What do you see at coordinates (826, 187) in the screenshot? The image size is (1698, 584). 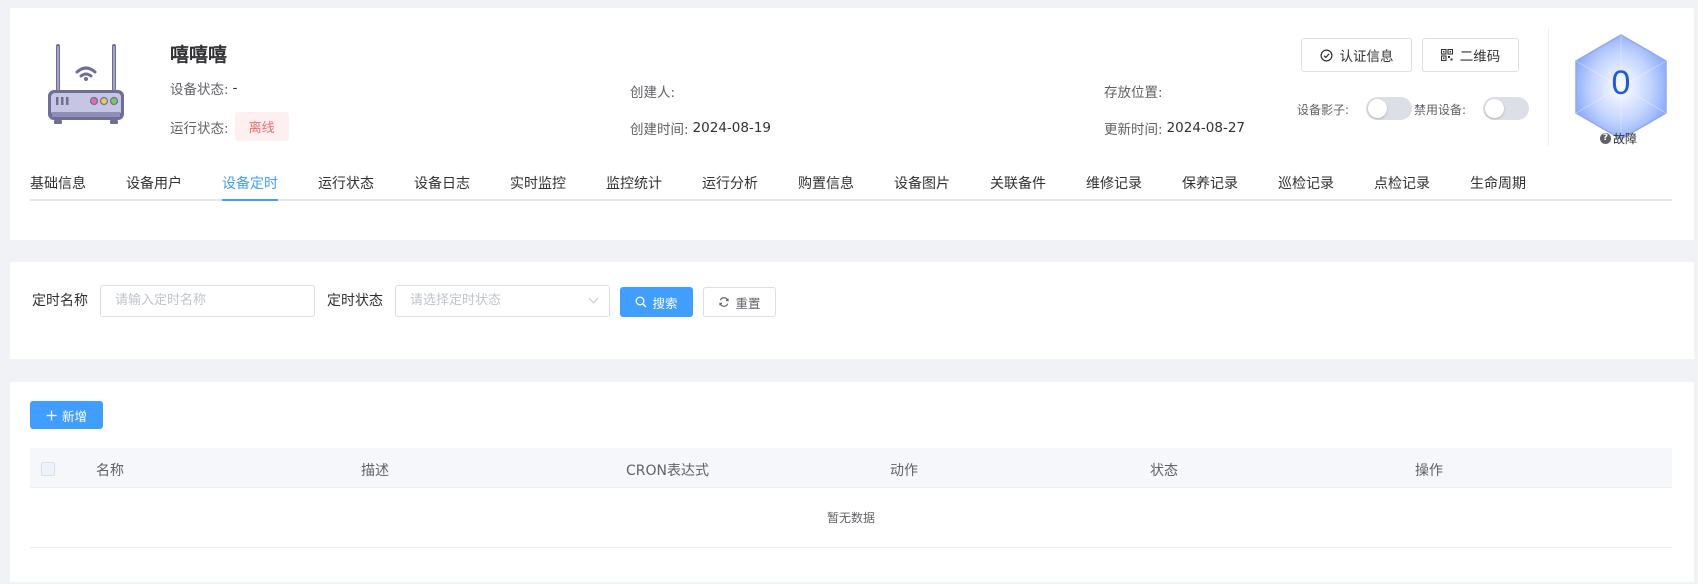 I see `tab-purchase-info: 购置信息` at bounding box center [826, 187].